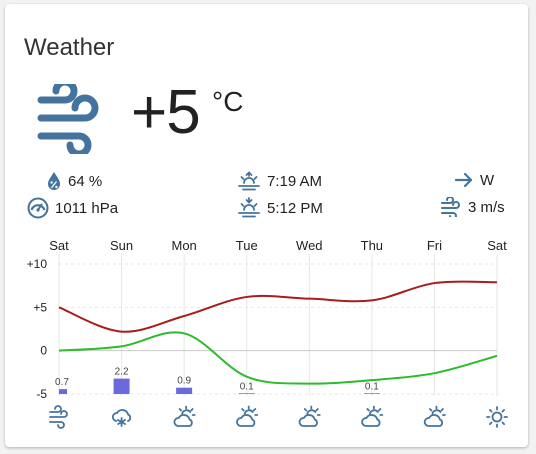 The width and height of the screenshot is (536, 454). Describe the element at coordinates (58, 417) in the screenshot. I see `wind-icon` at that location.